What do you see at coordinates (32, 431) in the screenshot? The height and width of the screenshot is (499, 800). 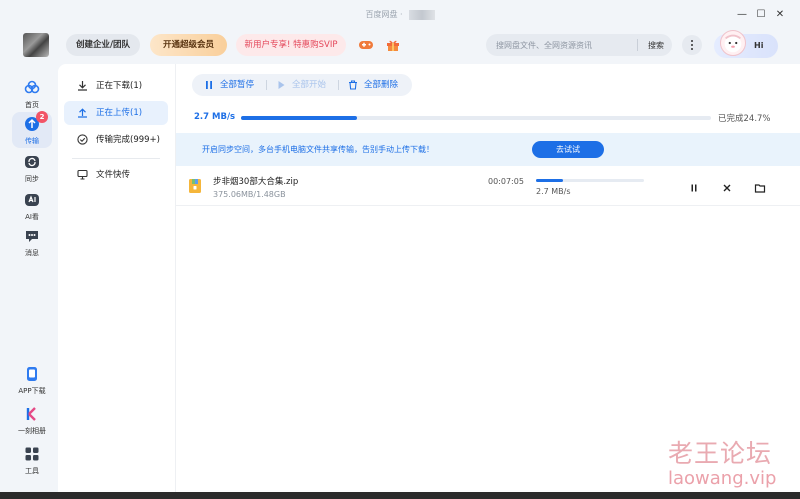 I see `nav-label: 一刻相册` at bounding box center [32, 431].